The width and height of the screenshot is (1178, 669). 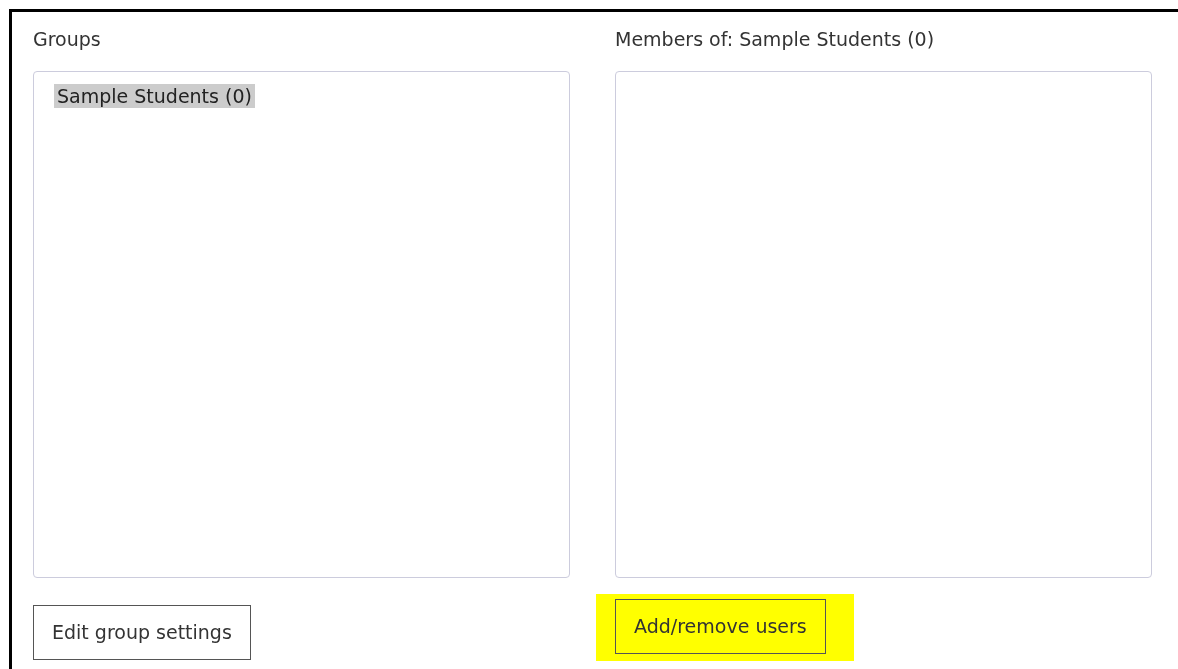 What do you see at coordinates (154, 96) in the screenshot?
I see `group-option: Sample Students (0)` at bounding box center [154, 96].